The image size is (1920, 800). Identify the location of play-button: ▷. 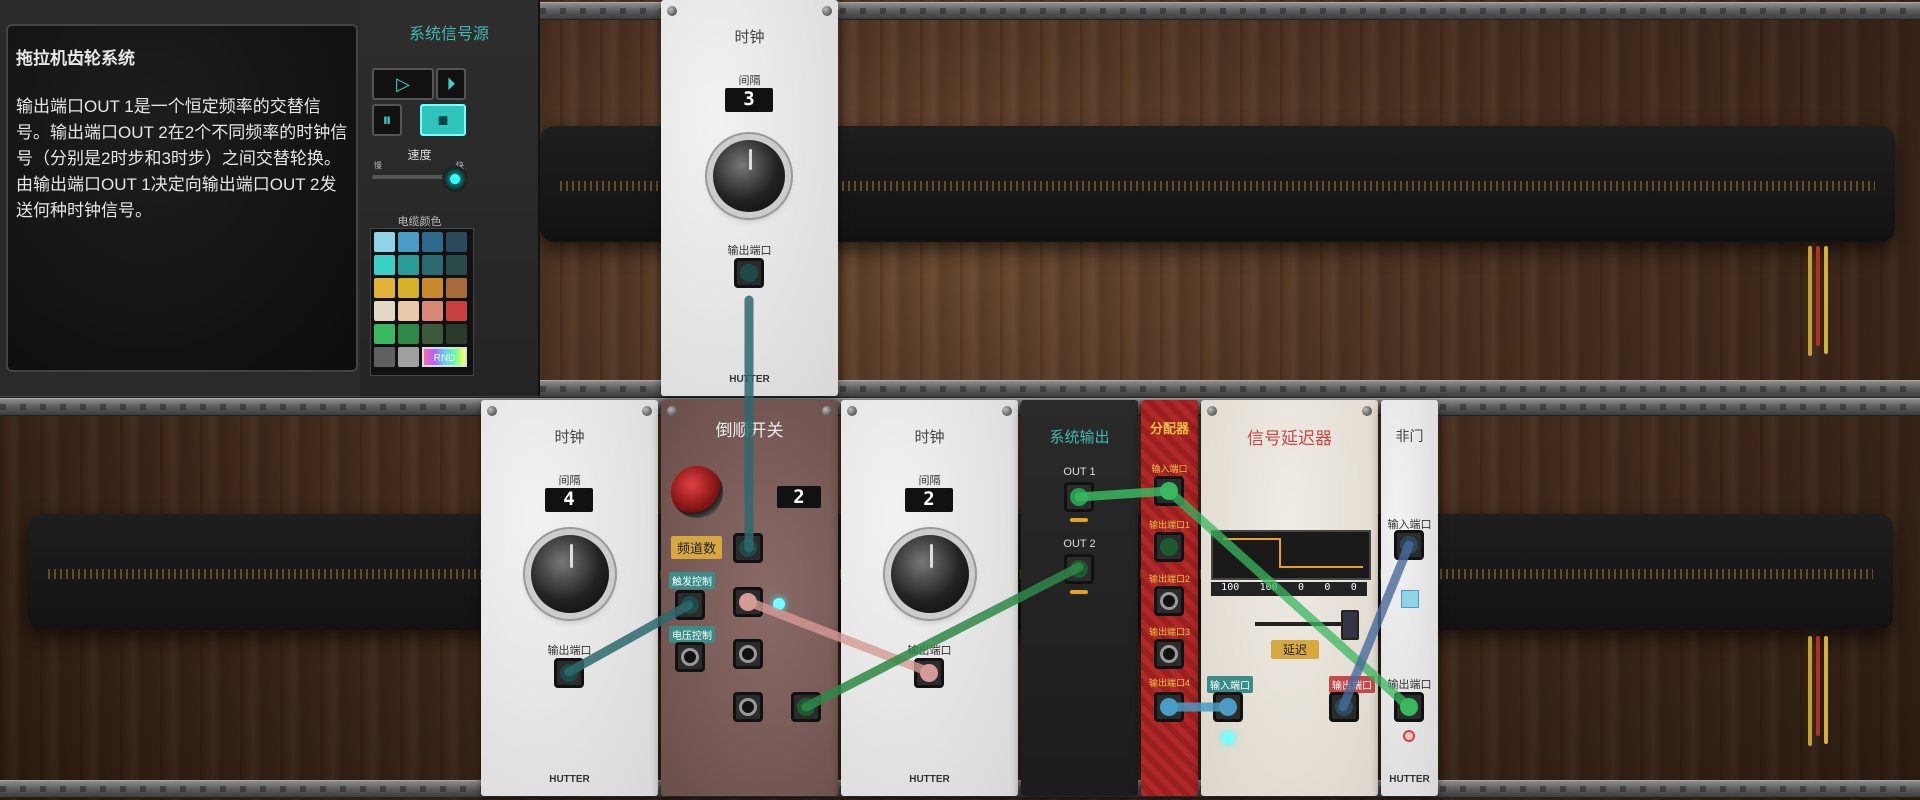
(403, 84).